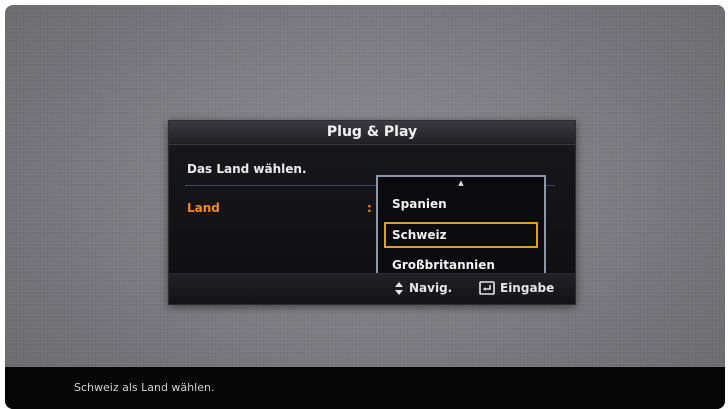 This screenshot has height=409, width=728. What do you see at coordinates (487, 288) in the screenshot?
I see `enter-icon` at bounding box center [487, 288].